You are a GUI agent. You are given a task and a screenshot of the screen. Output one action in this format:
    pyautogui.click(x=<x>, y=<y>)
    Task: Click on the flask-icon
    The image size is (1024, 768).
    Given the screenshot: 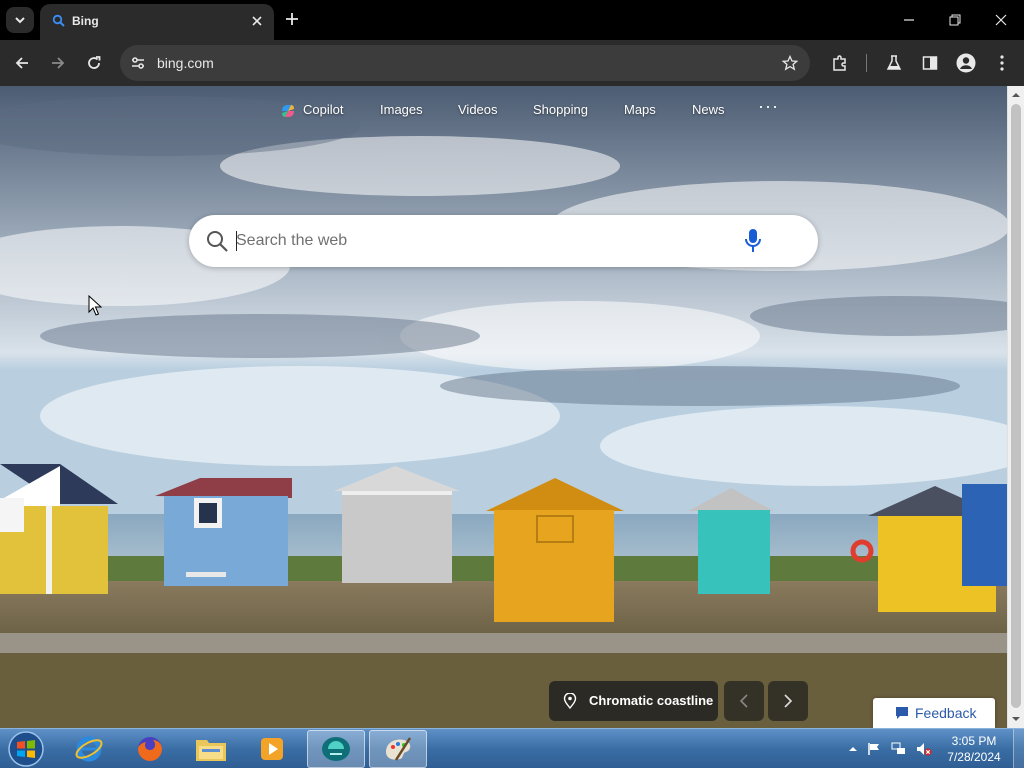 What is the action you would take?
    pyautogui.click(x=894, y=62)
    